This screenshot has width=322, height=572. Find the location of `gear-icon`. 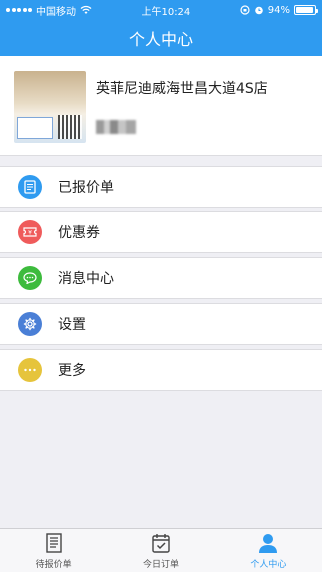

gear-icon is located at coordinates (30, 324).